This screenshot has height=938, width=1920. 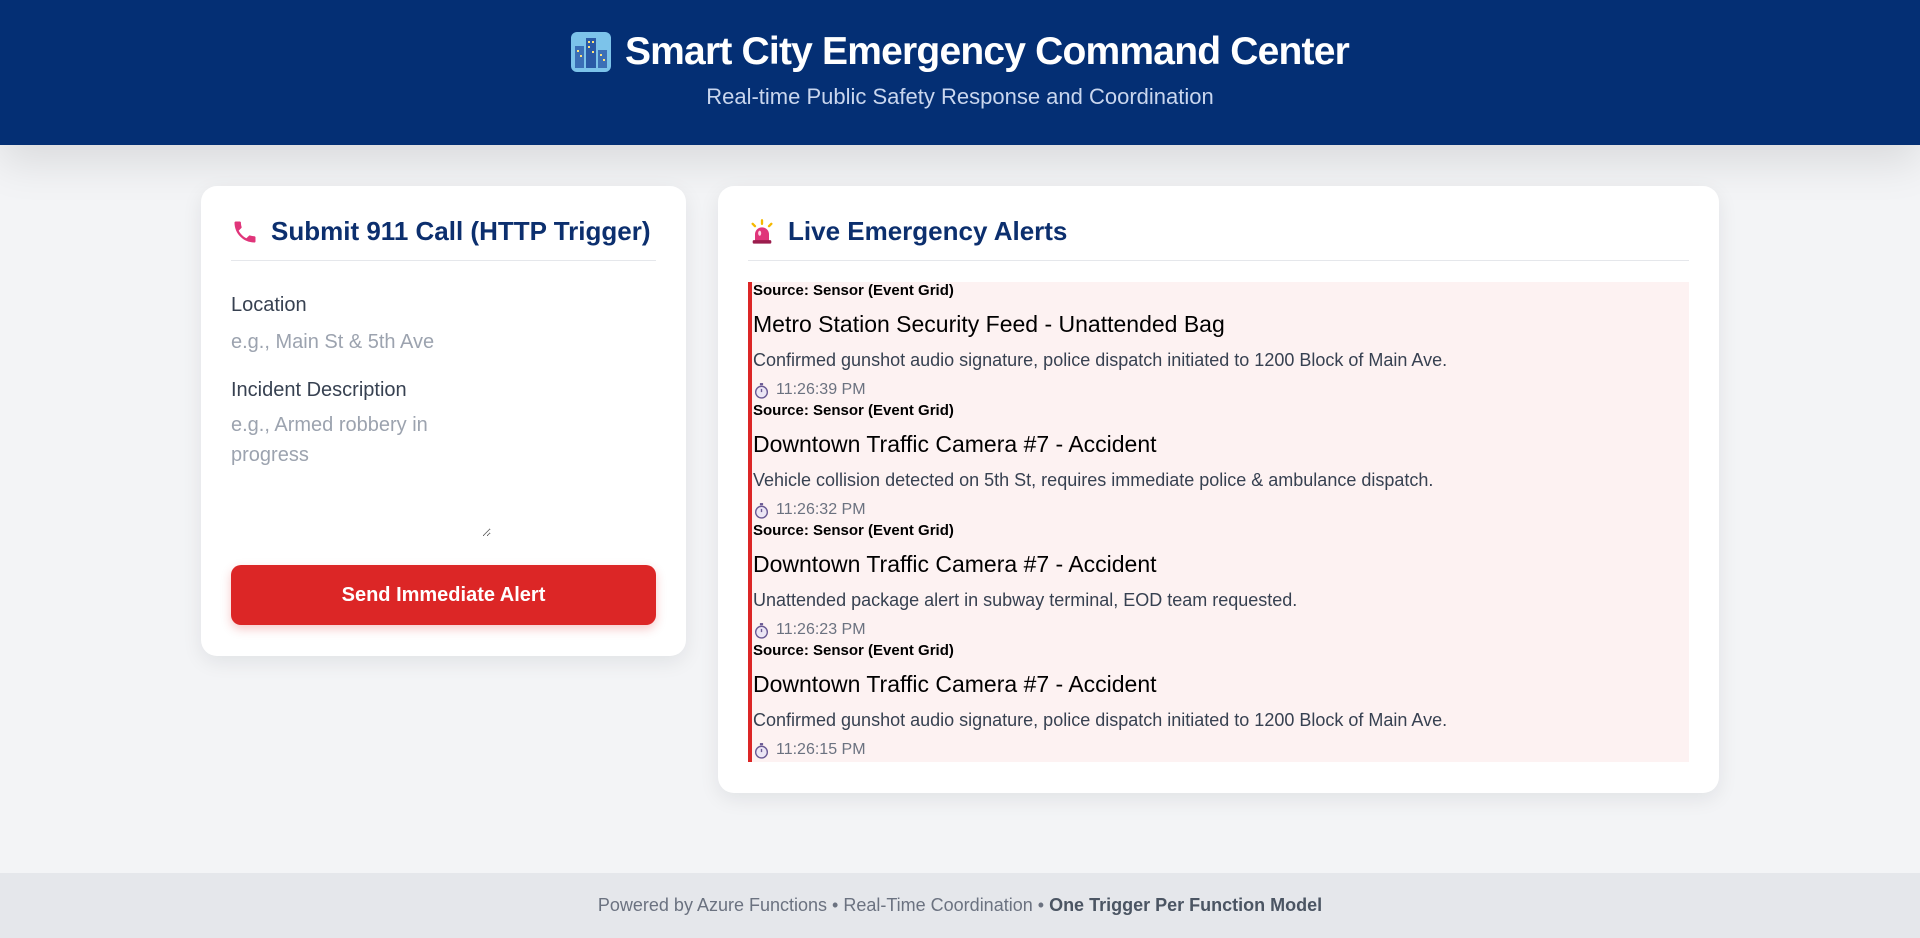 What do you see at coordinates (928, 231) in the screenshot?
I see `alerts-panel-title-text: Live Emergency Alerts` at bounding box center [928, 231].